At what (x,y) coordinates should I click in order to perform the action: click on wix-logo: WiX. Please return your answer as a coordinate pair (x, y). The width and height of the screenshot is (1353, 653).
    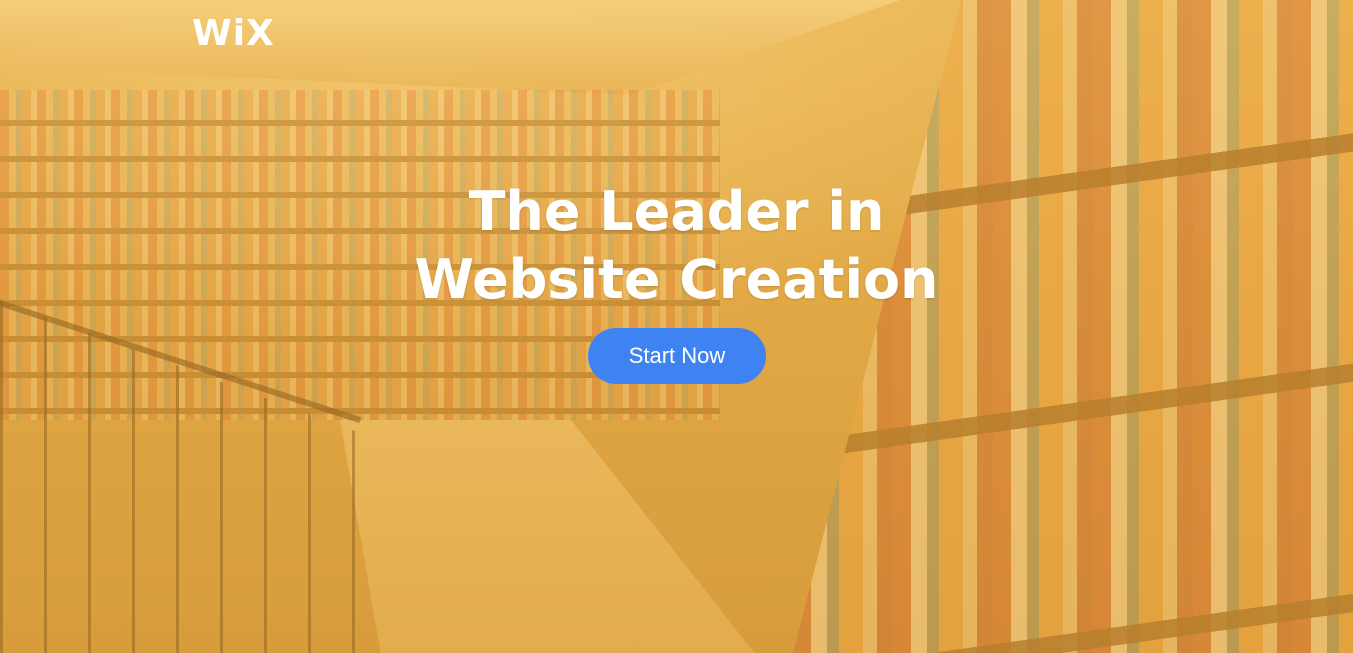
    Looking at the image, I should click on (233, 34).